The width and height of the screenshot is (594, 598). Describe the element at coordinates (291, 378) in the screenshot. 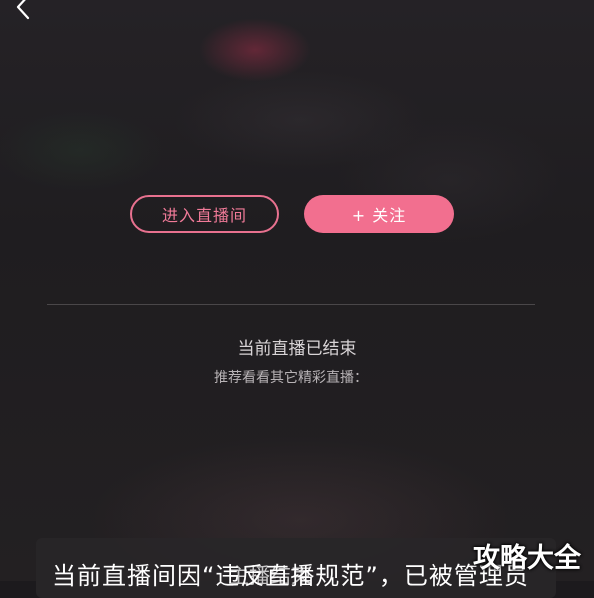

I see `recommend-text: 推荐看看其它精彩直播：` at that location.